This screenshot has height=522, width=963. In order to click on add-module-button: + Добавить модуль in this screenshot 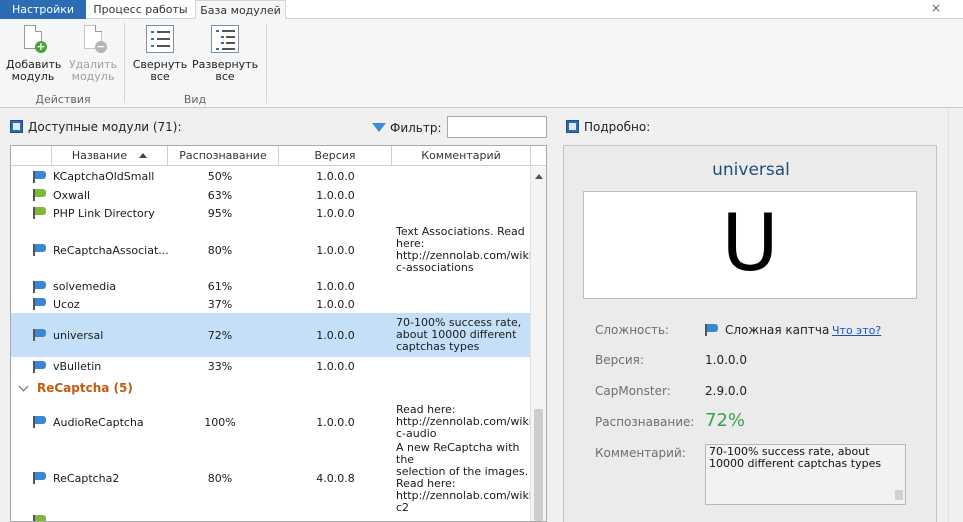, I will do `click(34, 53)`.